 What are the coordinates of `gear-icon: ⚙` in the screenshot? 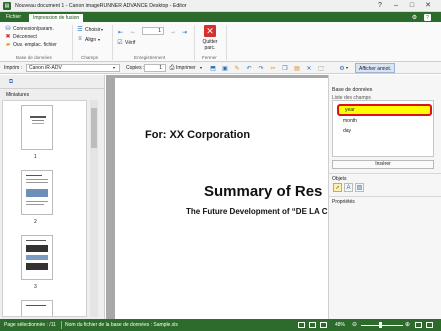 It's located at (414, 17).